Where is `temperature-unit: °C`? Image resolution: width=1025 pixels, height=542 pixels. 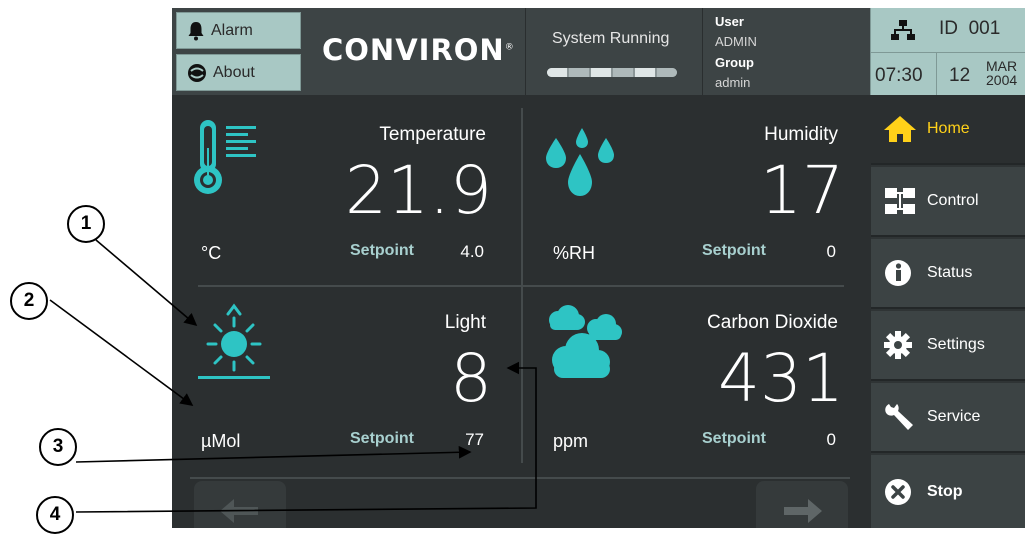
temperature-unit: °C is located at coordinates (211, 253).